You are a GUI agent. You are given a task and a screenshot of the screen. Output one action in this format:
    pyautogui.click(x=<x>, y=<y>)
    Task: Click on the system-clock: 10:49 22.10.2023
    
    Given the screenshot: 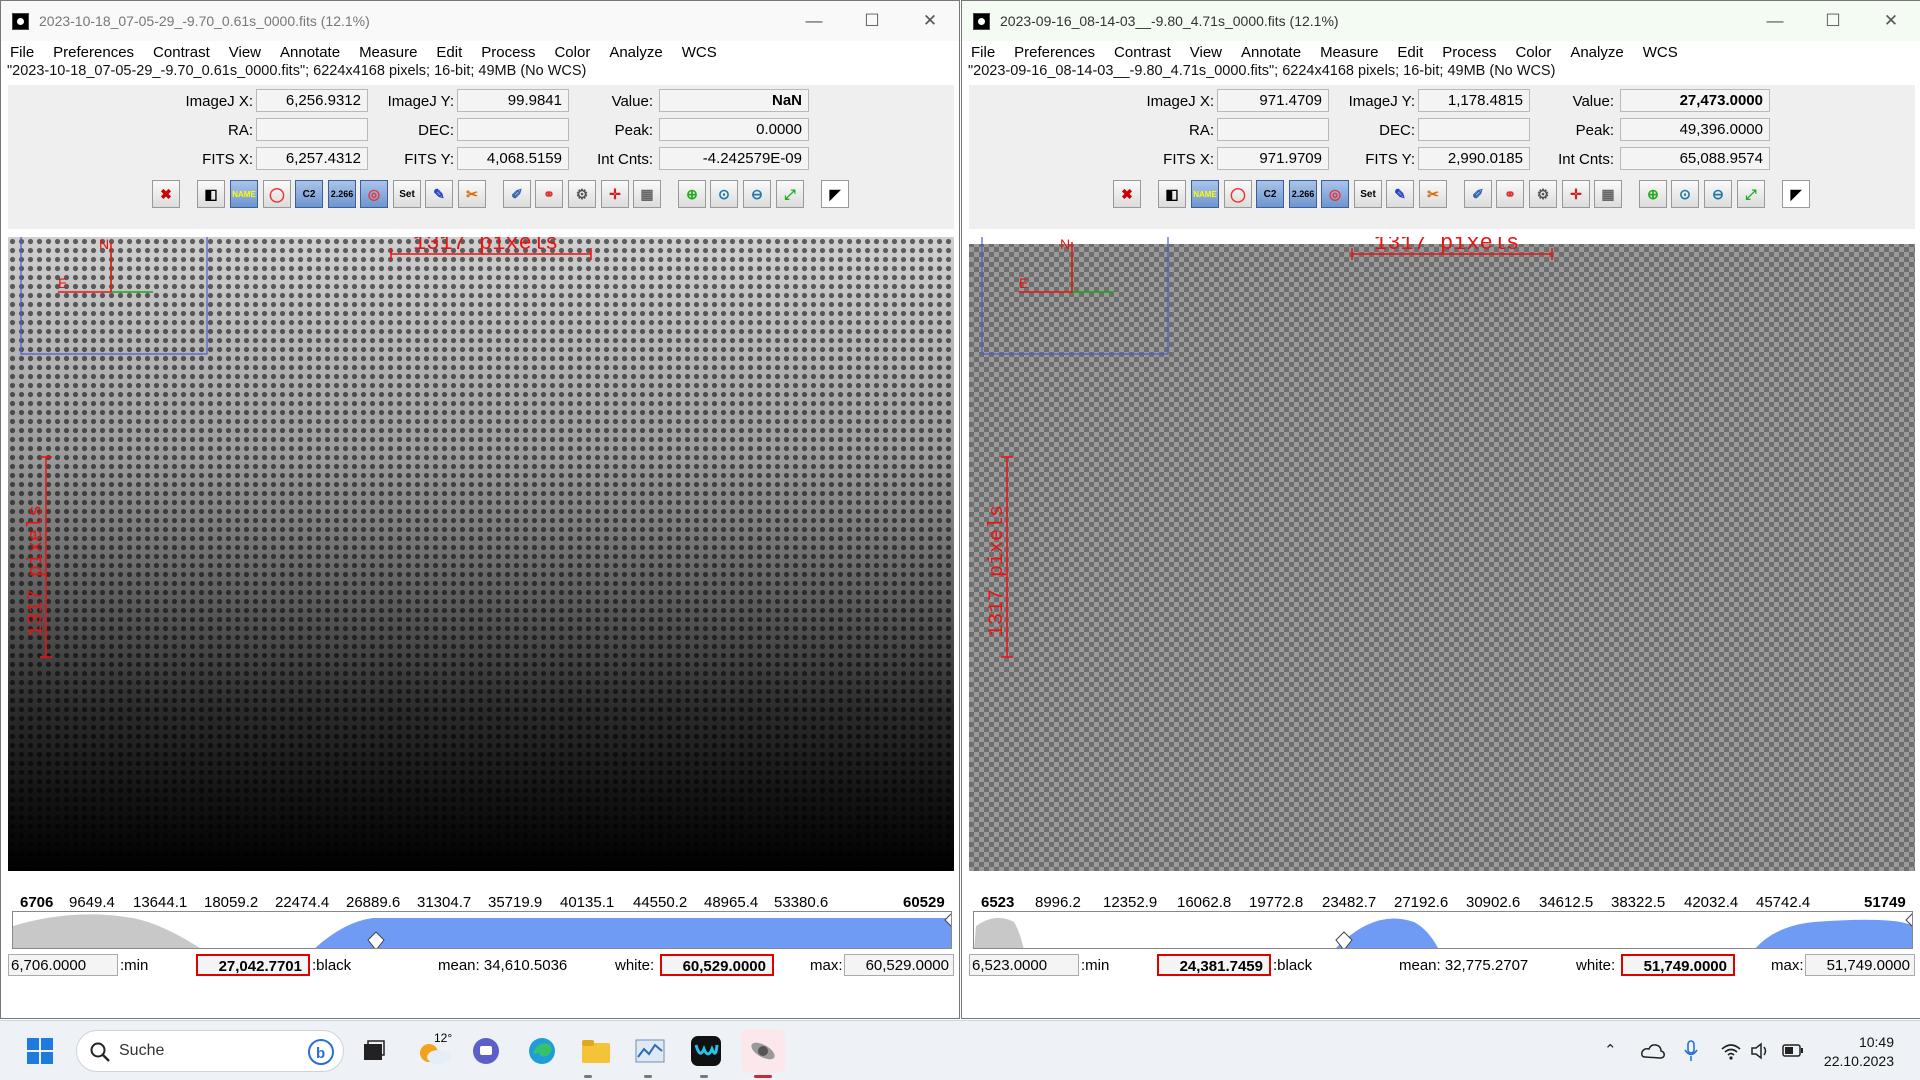 What is the action you would take?
    pyautogui.click(x=1859, y=1052)
    